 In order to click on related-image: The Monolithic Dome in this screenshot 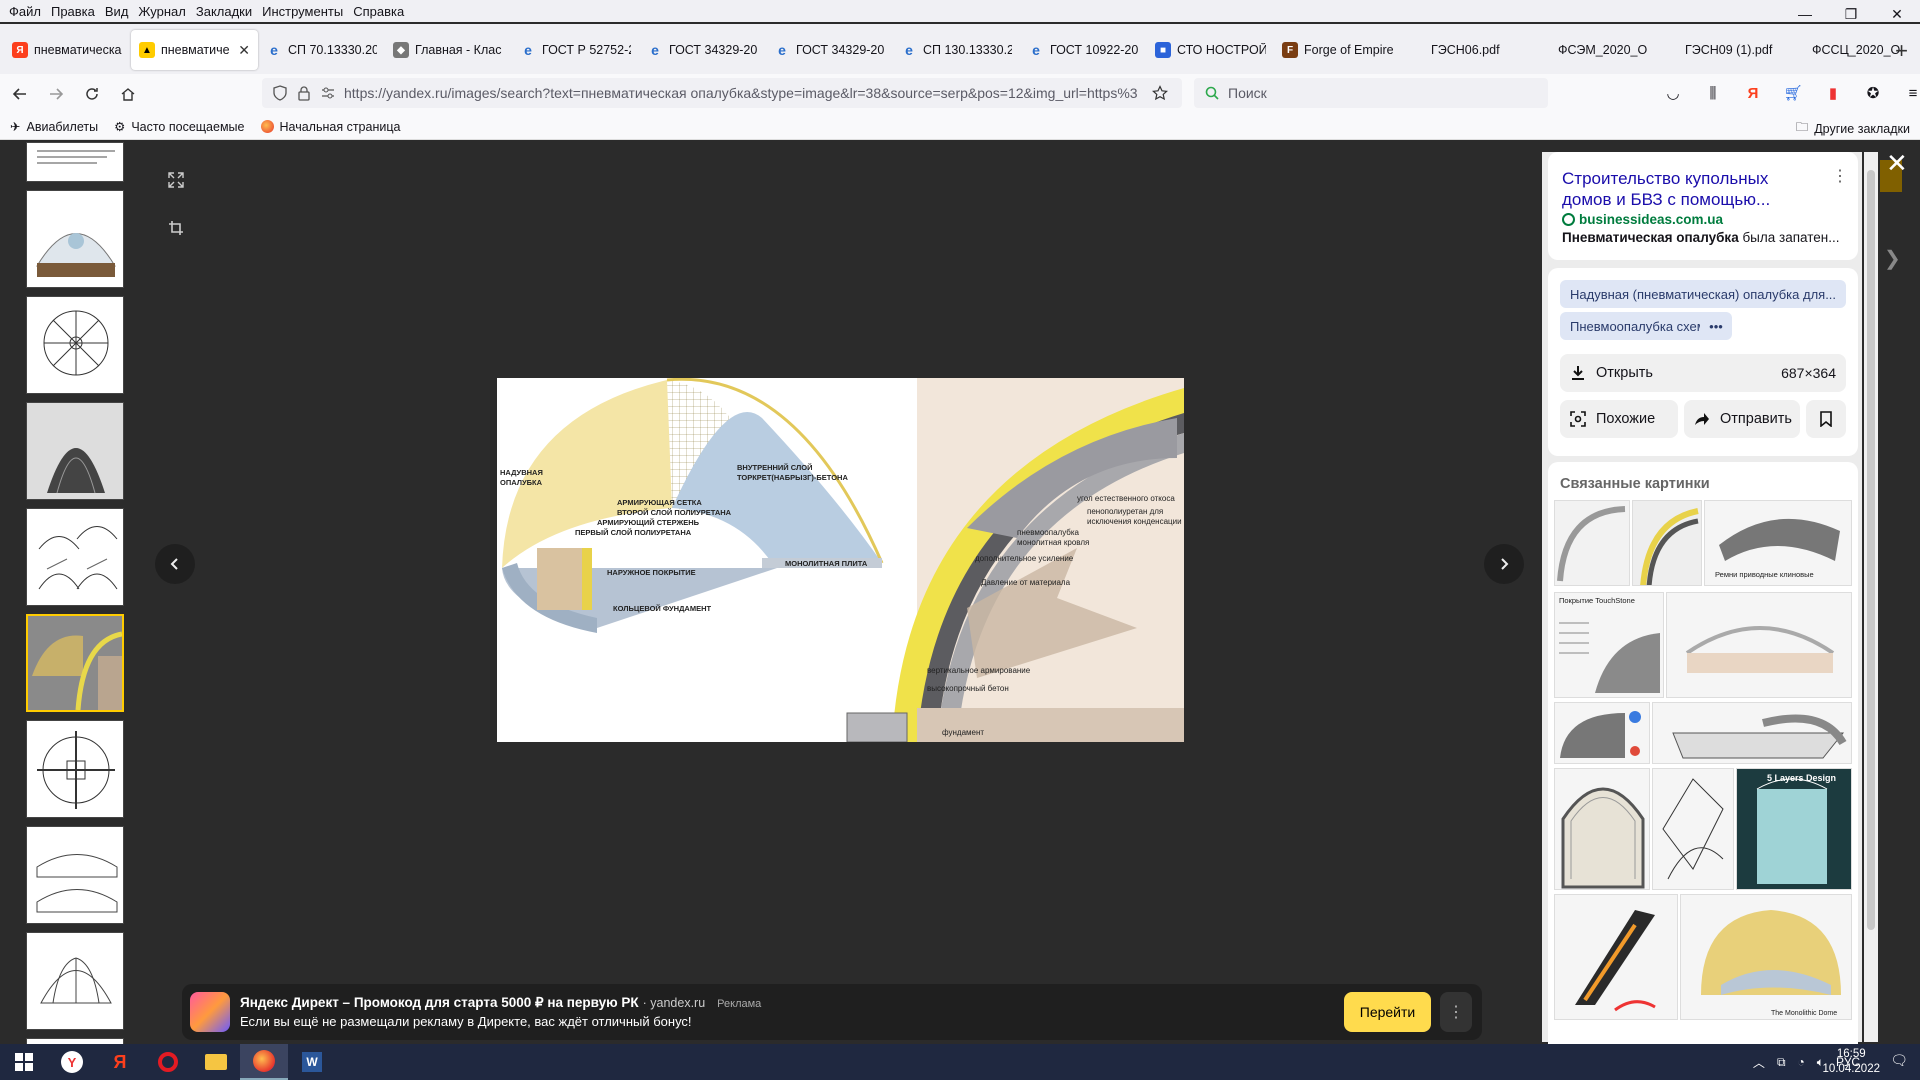, I will do `click(1766, 957)`.